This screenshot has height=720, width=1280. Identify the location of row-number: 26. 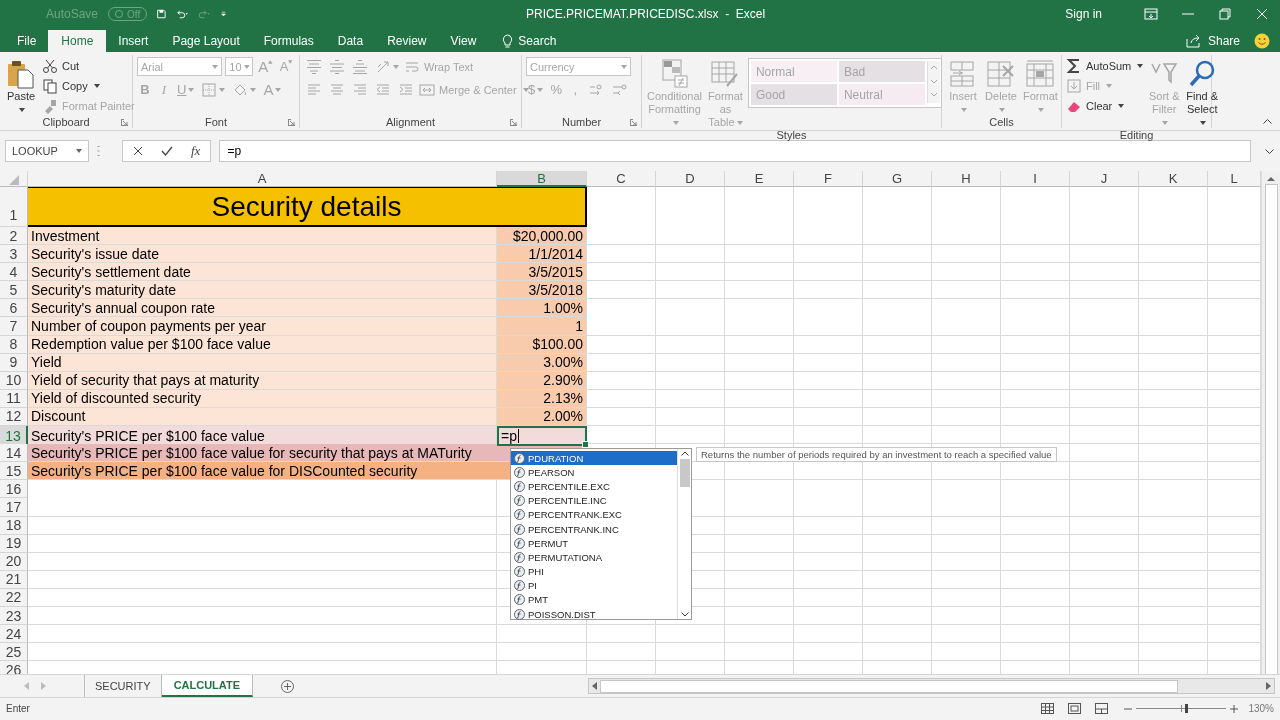
(14, 668).